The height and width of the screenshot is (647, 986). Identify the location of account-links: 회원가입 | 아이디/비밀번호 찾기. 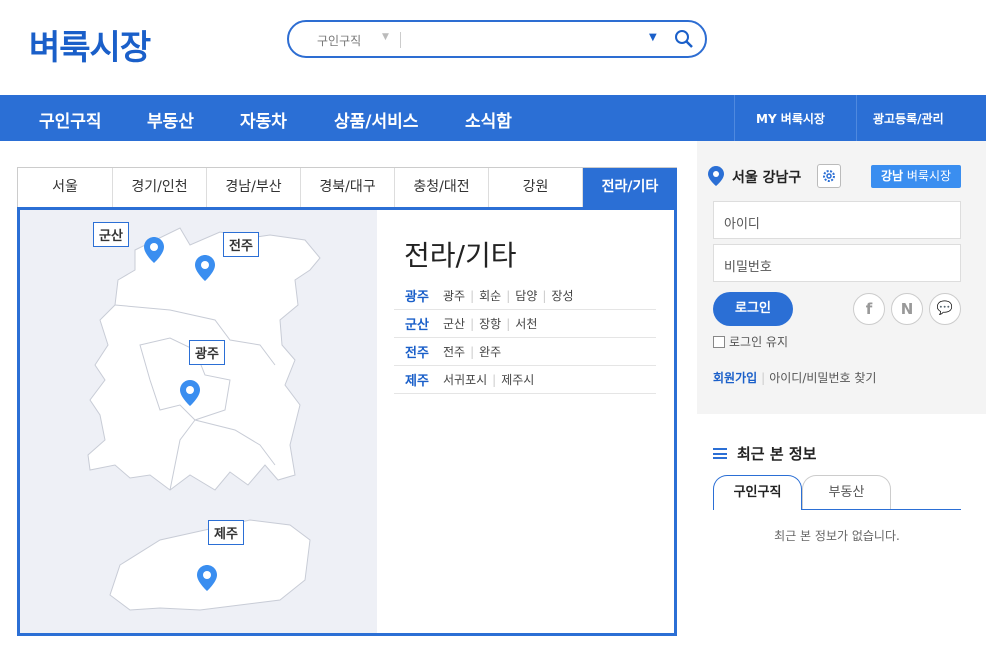
(795, 378).